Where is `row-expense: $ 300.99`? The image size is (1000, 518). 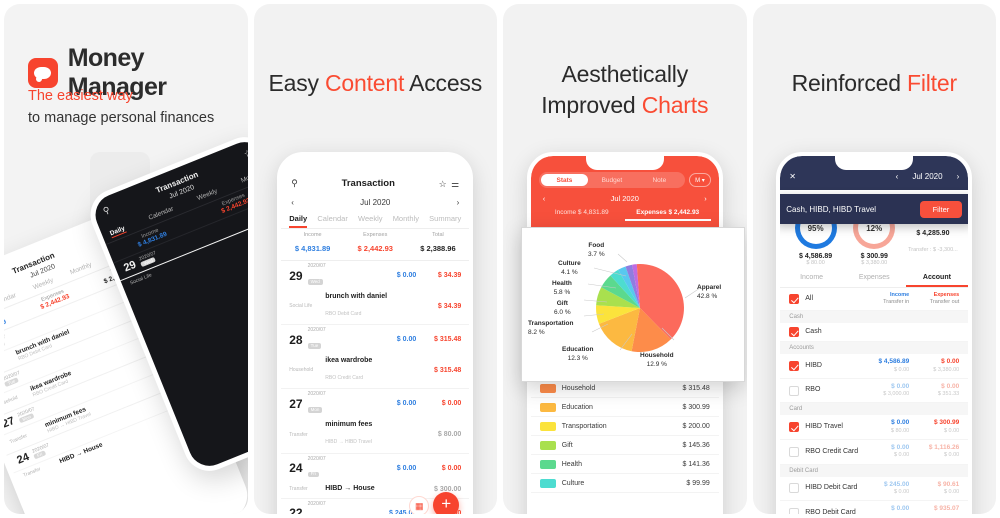 row-expense: $ 300.99 is located at coordinates (946, 423).